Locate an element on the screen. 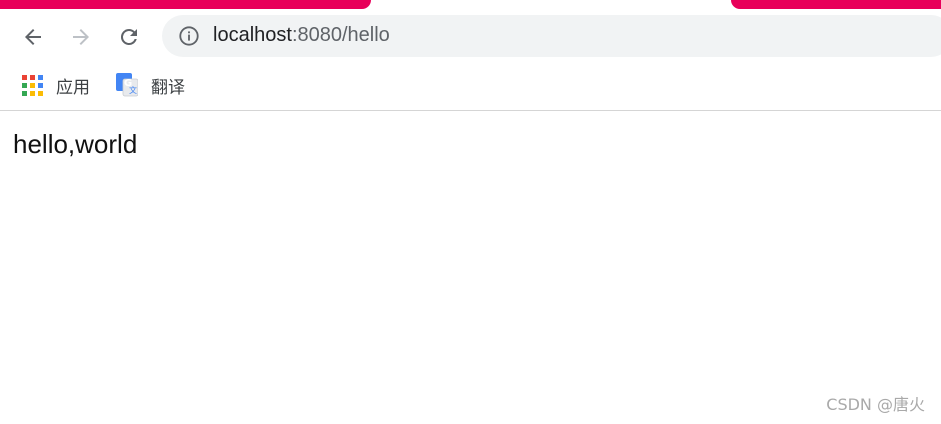  bookmark-translate-label: 翻译 is located at coordinates (168, 87).